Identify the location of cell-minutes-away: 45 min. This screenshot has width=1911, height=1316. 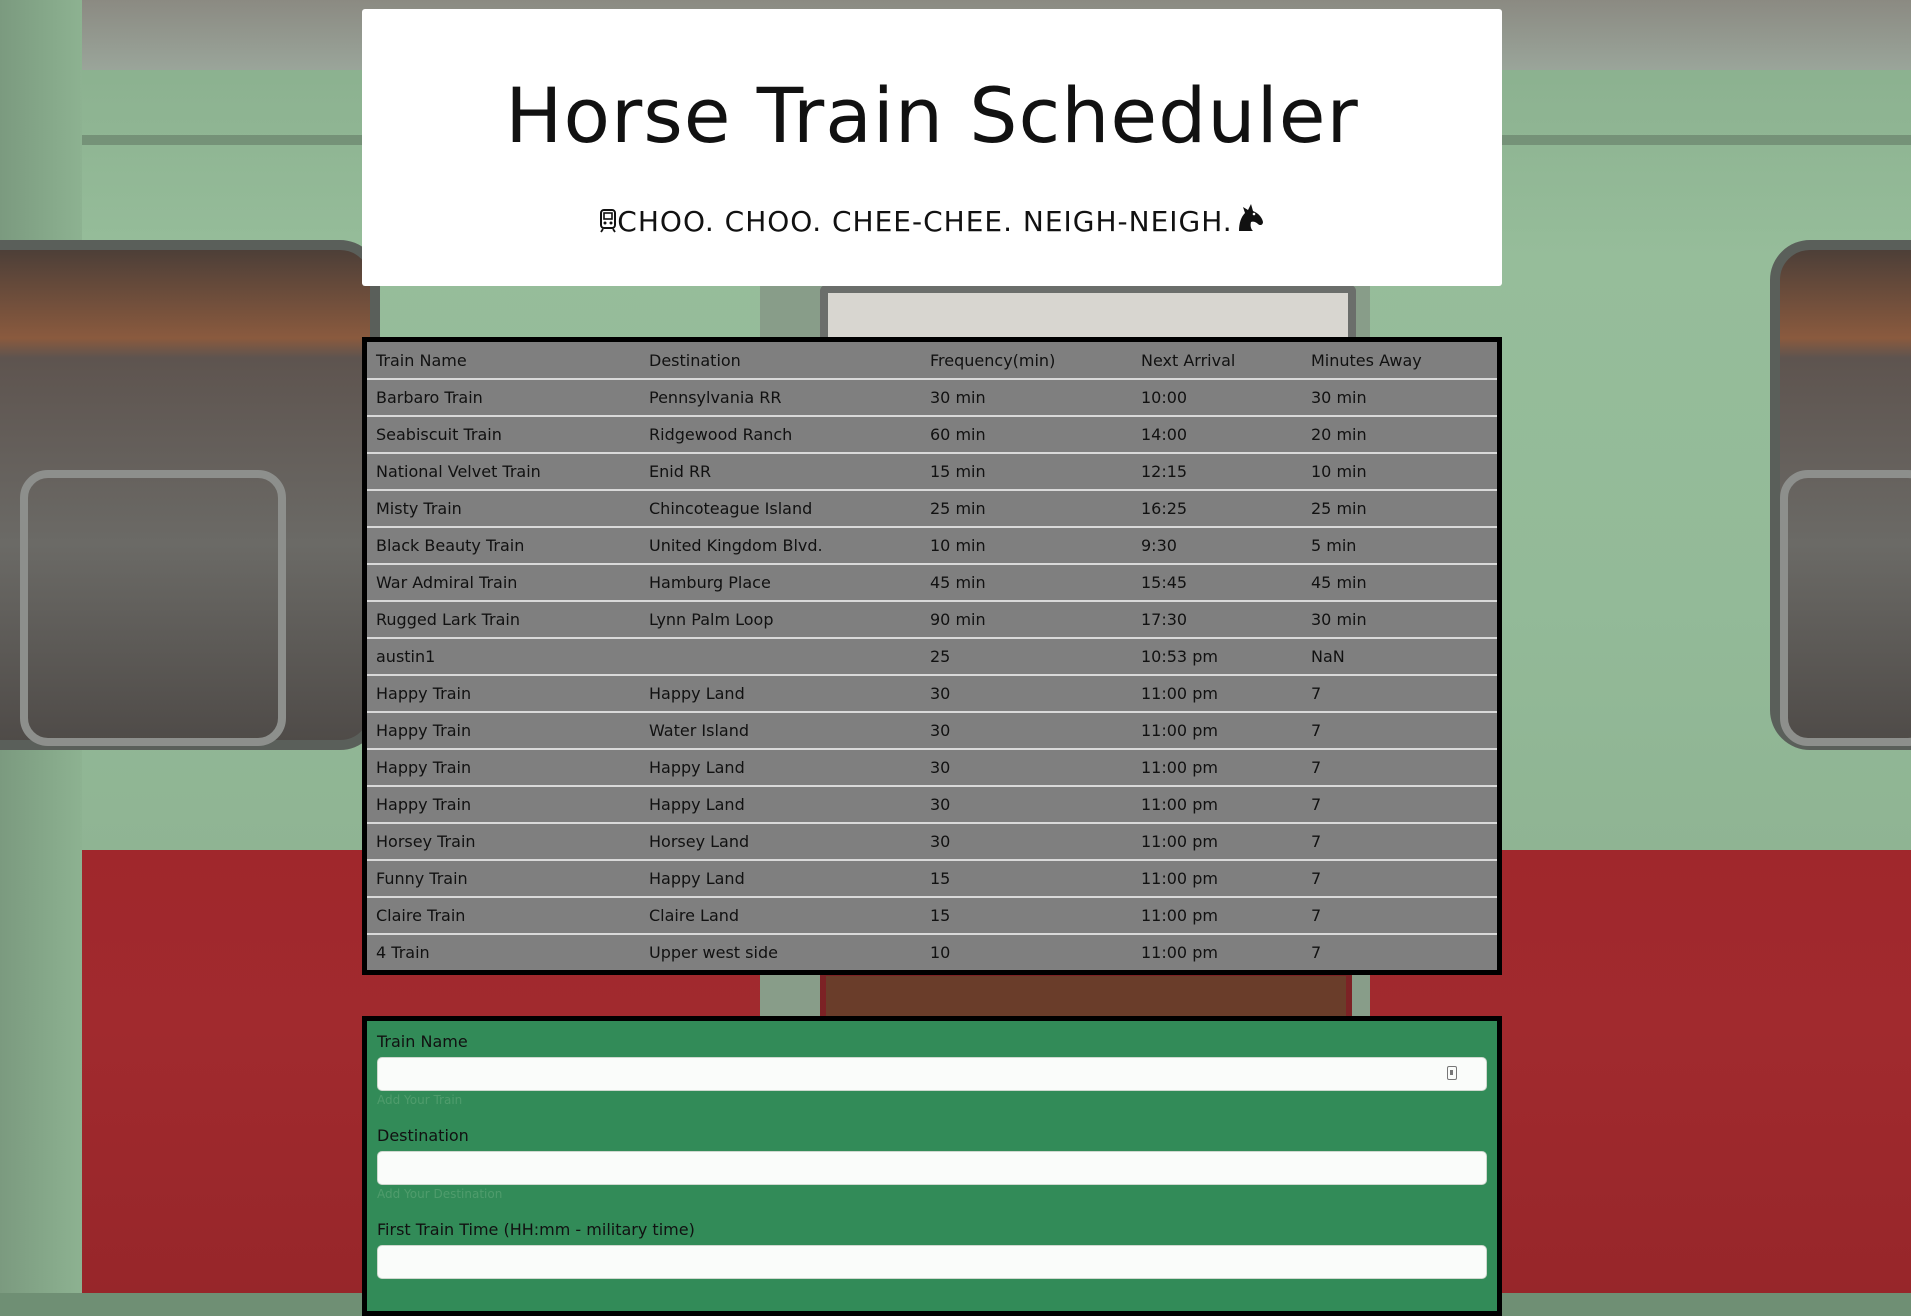
(1399, 582).